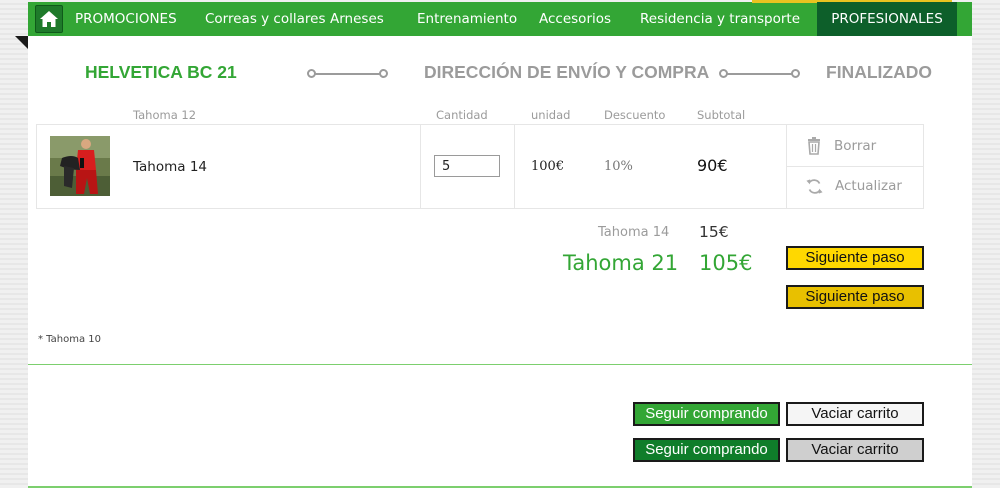 The height and width of the screenshot is (488, 1000). I want to click on unit-price: 100€, so click(548, 166).